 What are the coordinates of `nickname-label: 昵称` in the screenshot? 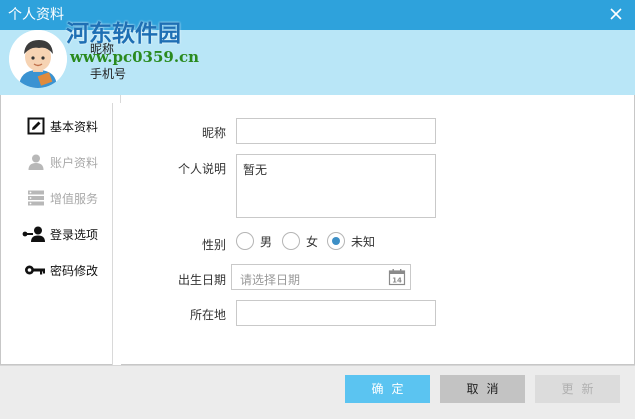 It's located at (213, 133).